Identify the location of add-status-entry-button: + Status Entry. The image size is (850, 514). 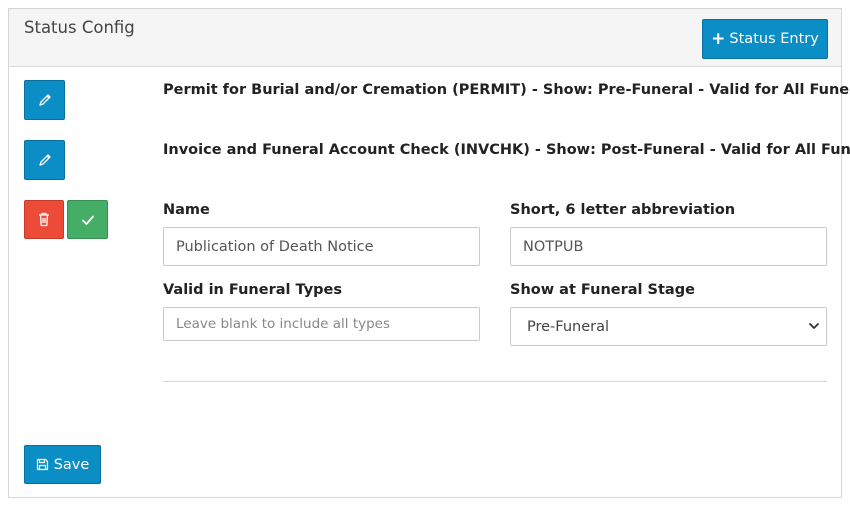
(765, 39).